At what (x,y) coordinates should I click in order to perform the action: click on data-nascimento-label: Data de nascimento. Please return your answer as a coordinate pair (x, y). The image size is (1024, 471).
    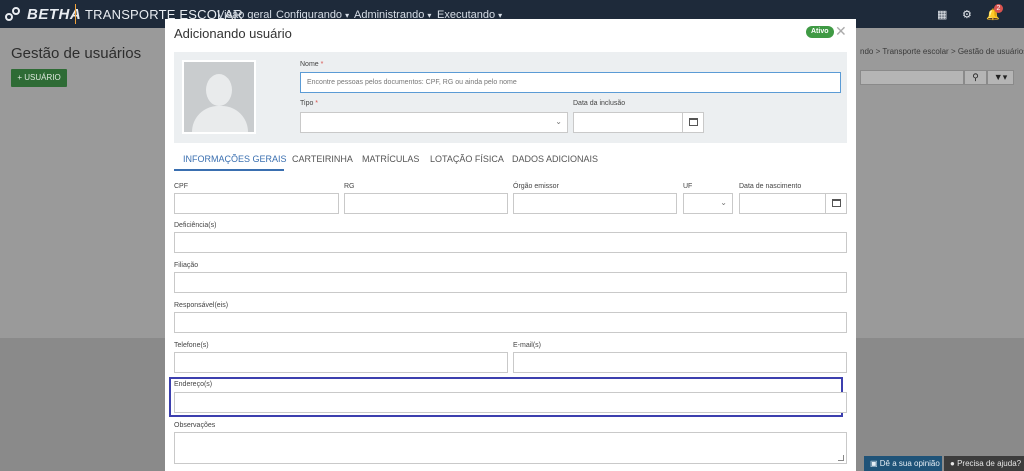
    Looking at the image, I should click on (770, 186).